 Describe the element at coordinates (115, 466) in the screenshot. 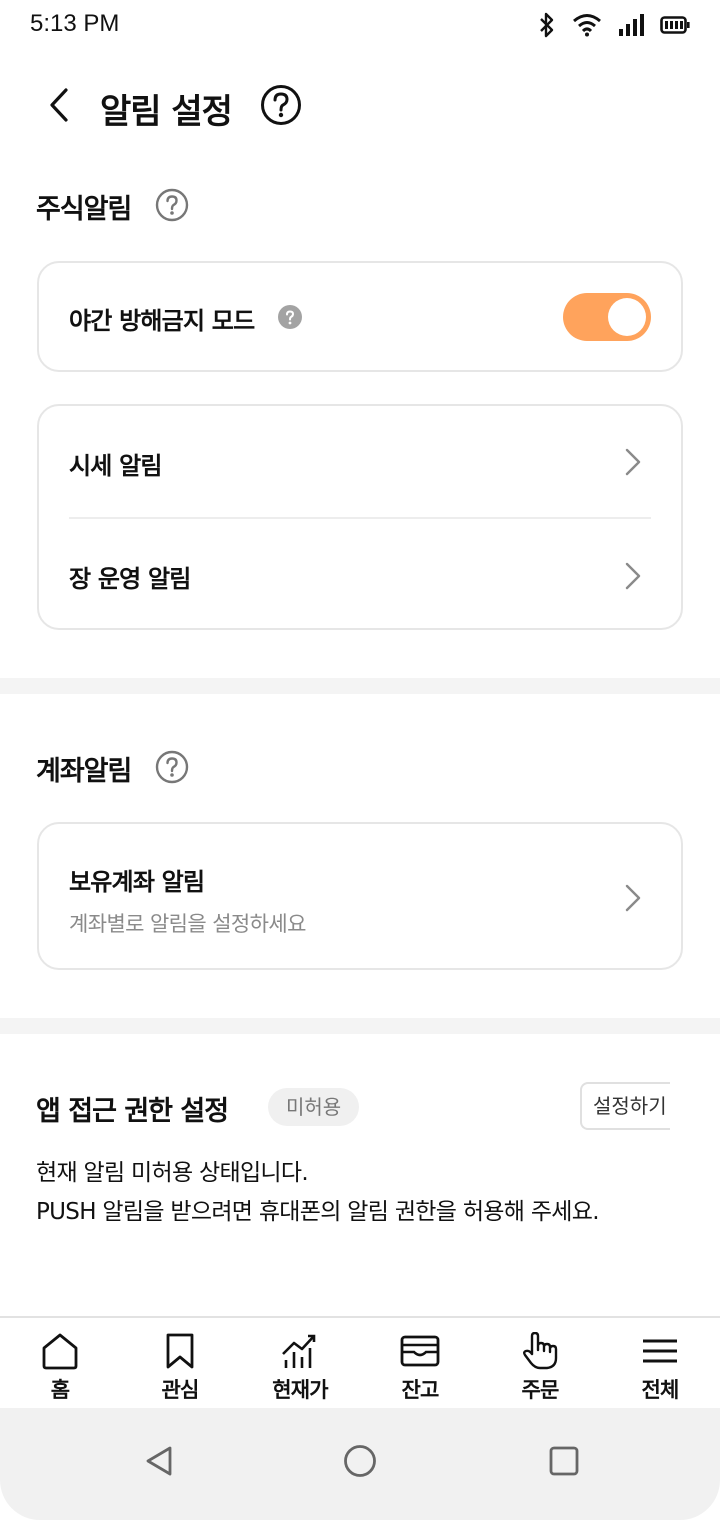

I see `price-alert-label: 시세 알림` at that location.